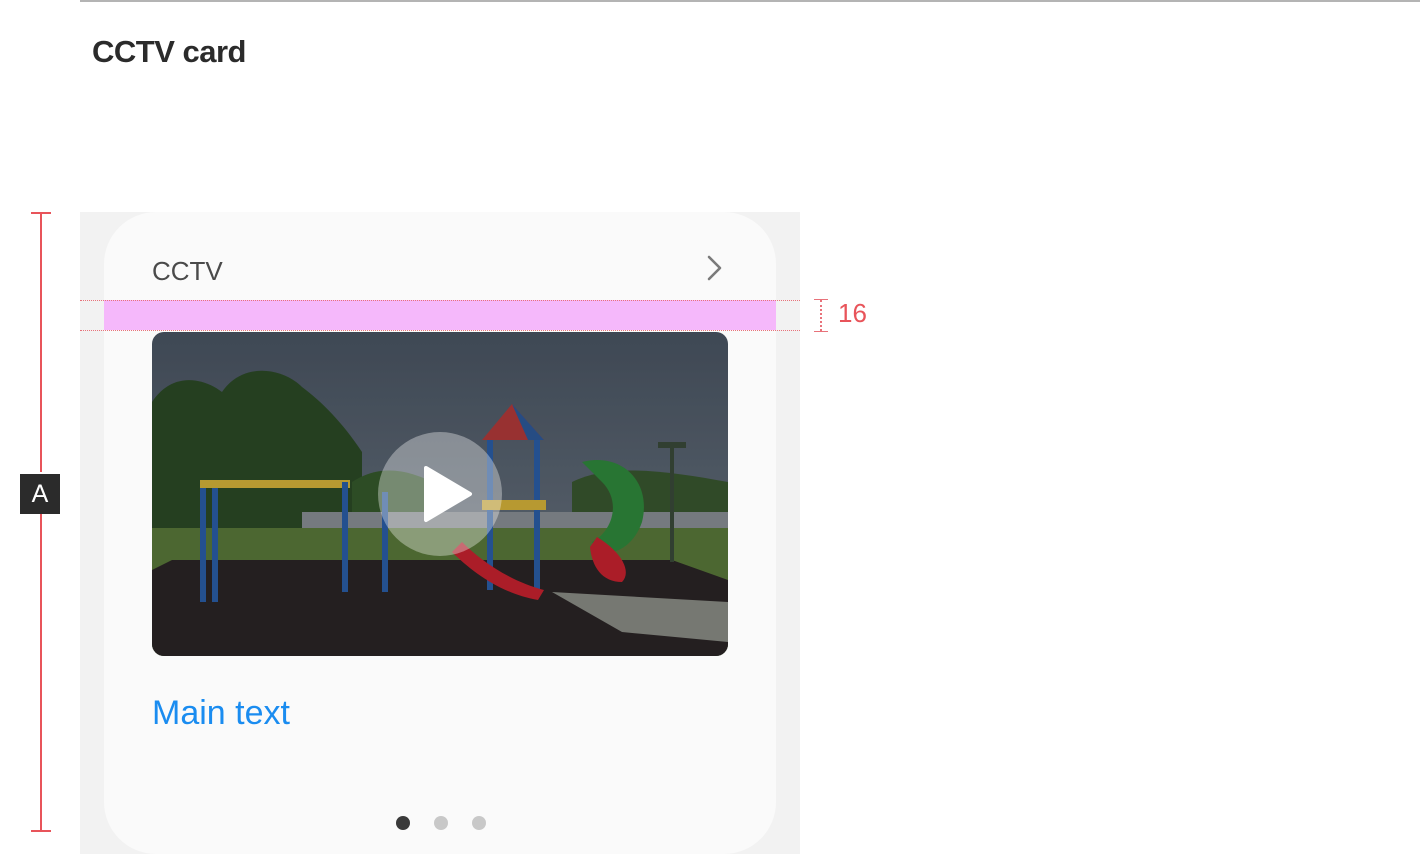 The width and height of the screenshot is (1420, 854). Describe the element at coordinates (448, 494) in the screenshot. I see `play-icon` at that location.